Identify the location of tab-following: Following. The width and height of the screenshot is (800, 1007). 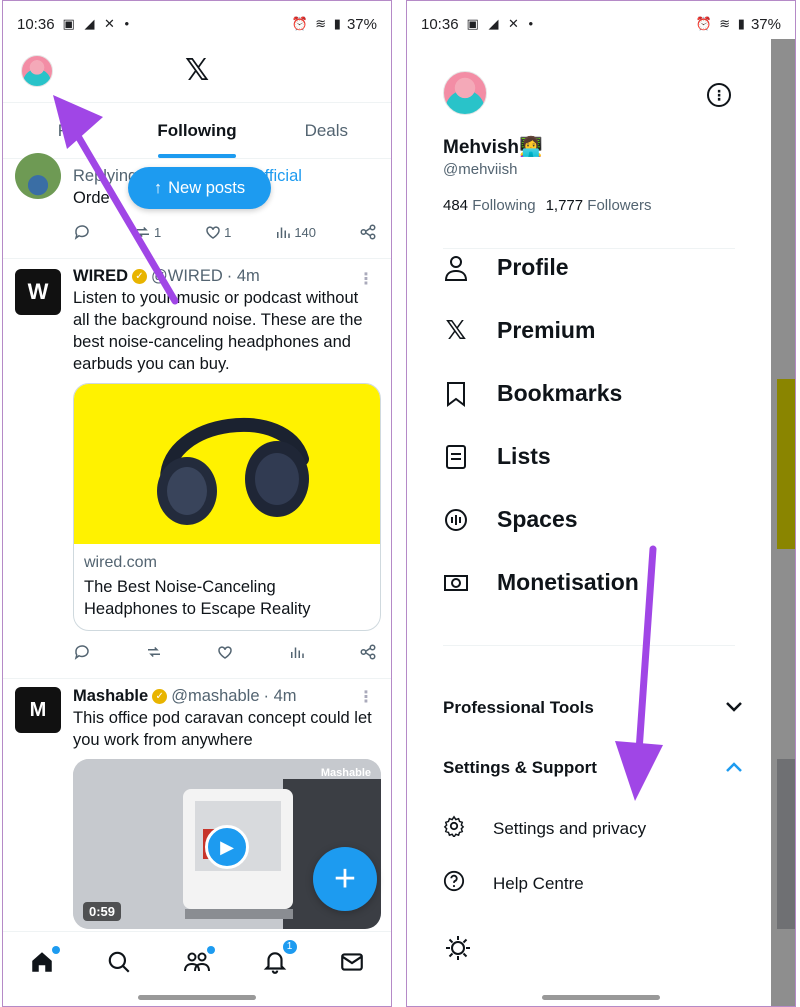
(196, 131).